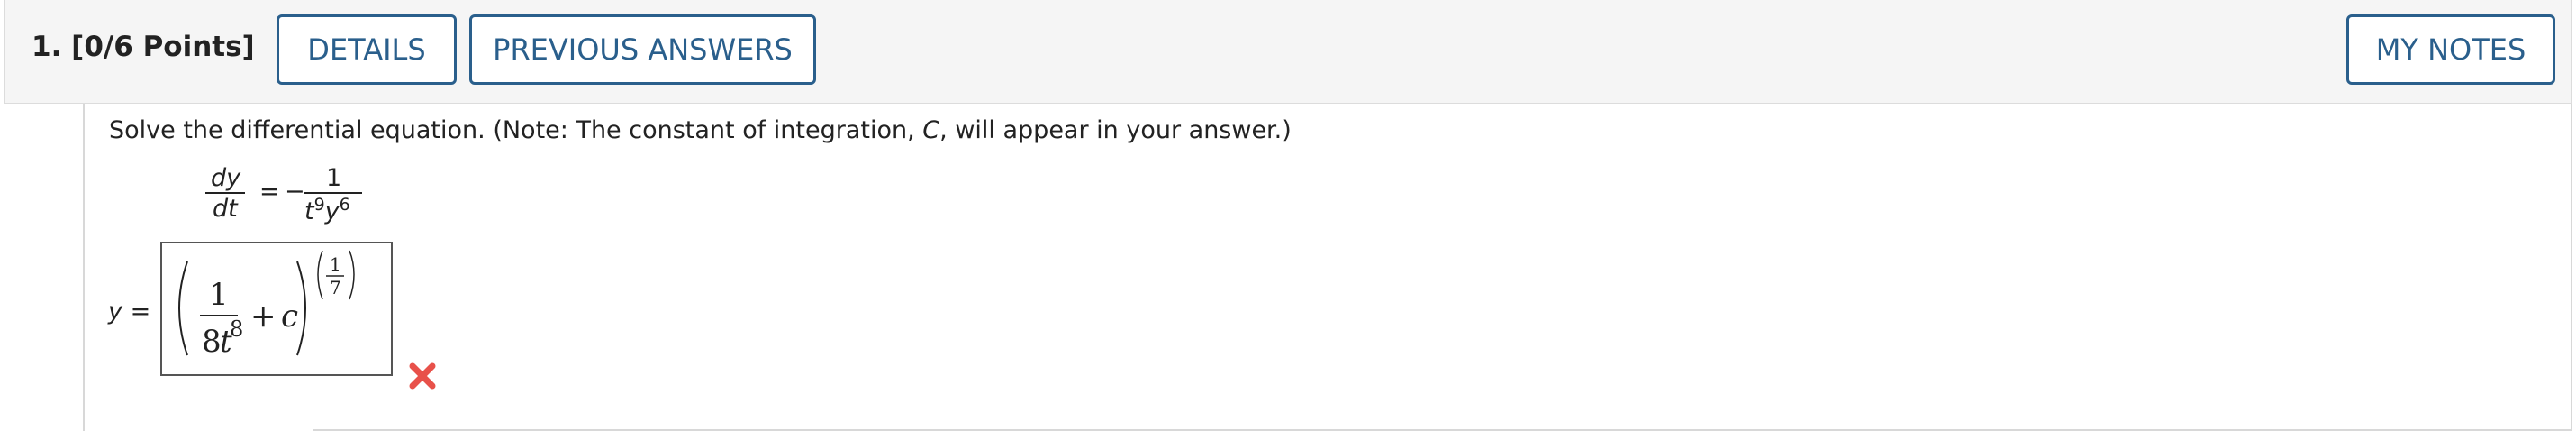  What do you see at coordinates (334, 178) in the screenshot?
I see `rhs-numerator: 1` at bounding box center [334, 178].